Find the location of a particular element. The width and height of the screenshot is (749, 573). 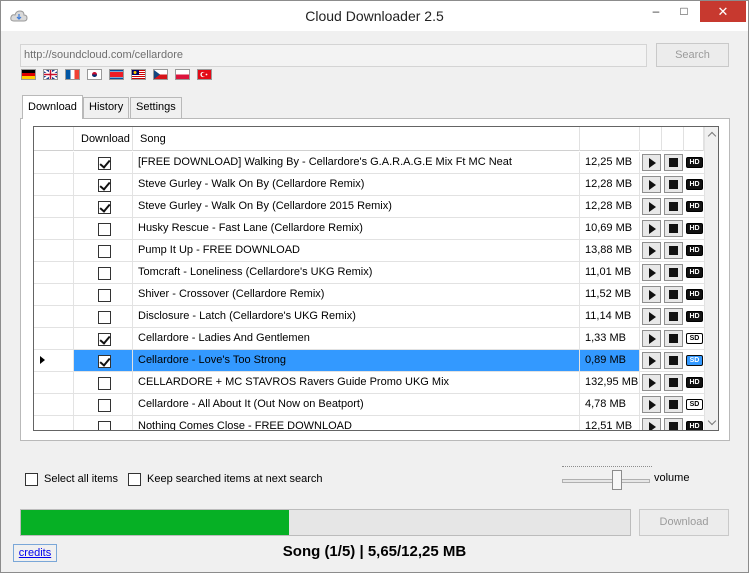

volume-slider is located at coordinates (607, 479).